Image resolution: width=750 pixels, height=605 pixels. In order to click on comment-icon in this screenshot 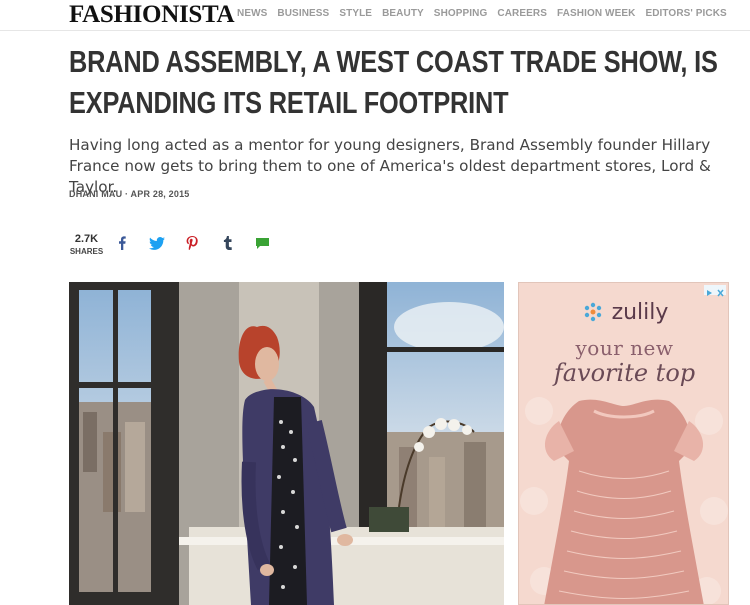, I will do `click(262, 243)`.